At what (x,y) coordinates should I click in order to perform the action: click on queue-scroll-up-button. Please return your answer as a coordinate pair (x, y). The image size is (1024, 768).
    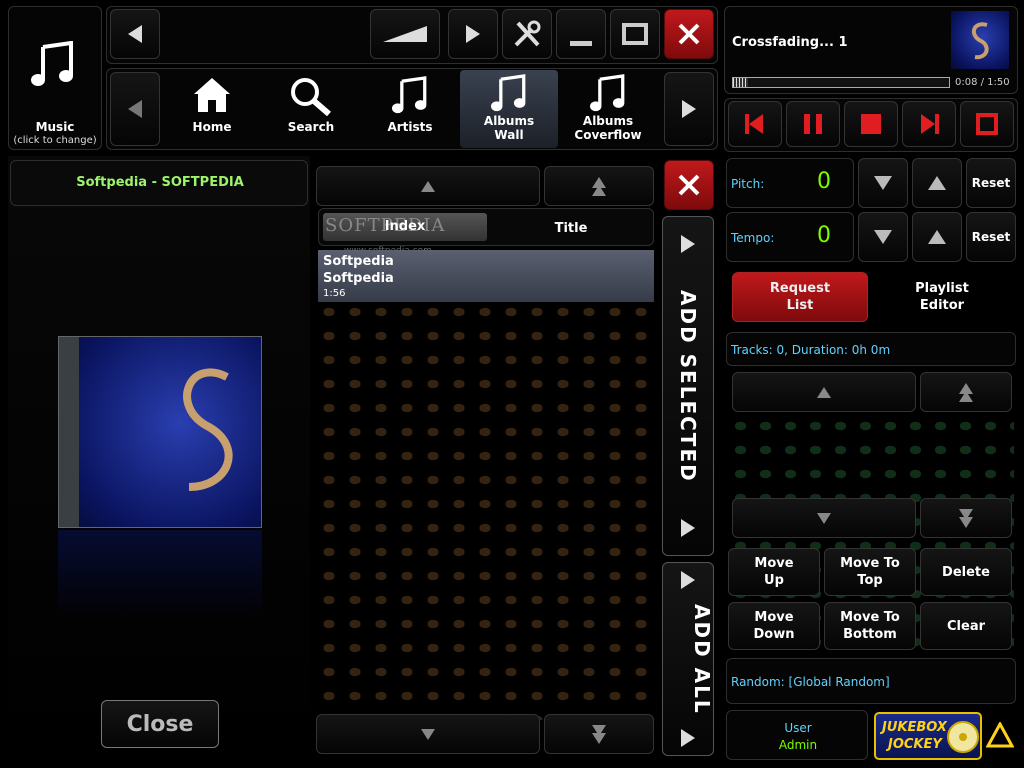
    Looking at the image, I should click on (824, 392).